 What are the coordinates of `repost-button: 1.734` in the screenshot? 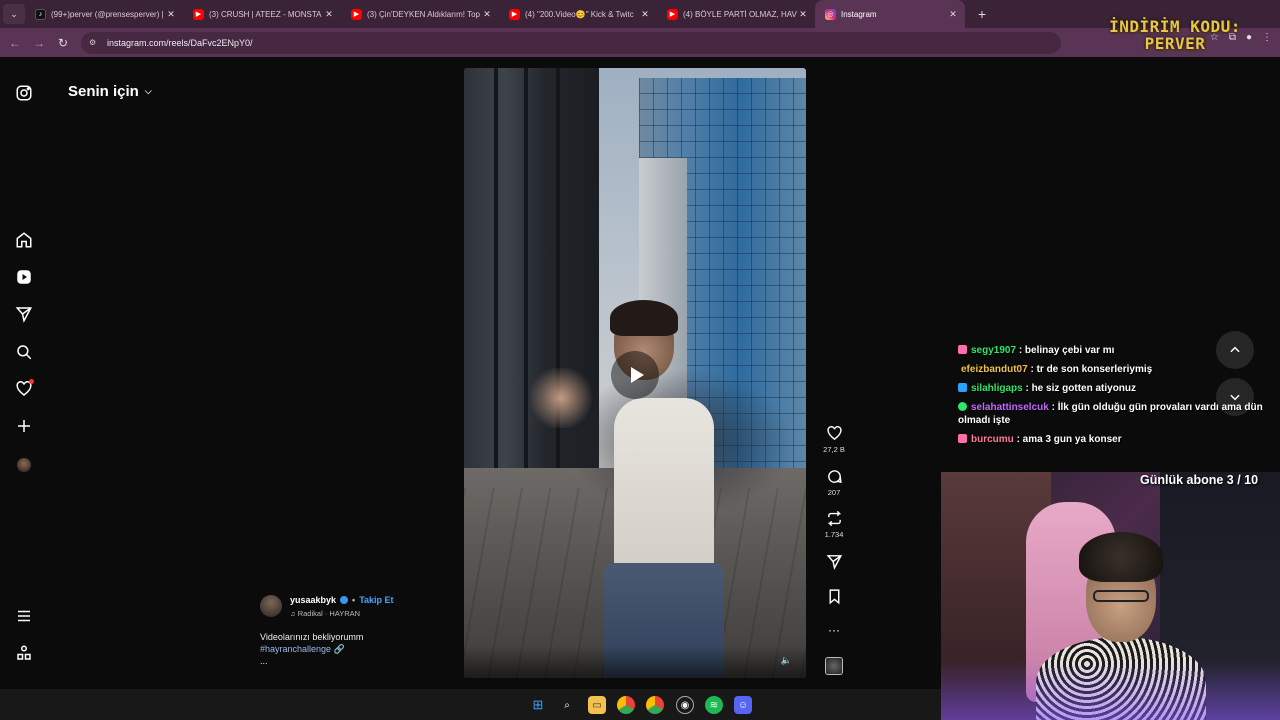 It's located at (834, 524).